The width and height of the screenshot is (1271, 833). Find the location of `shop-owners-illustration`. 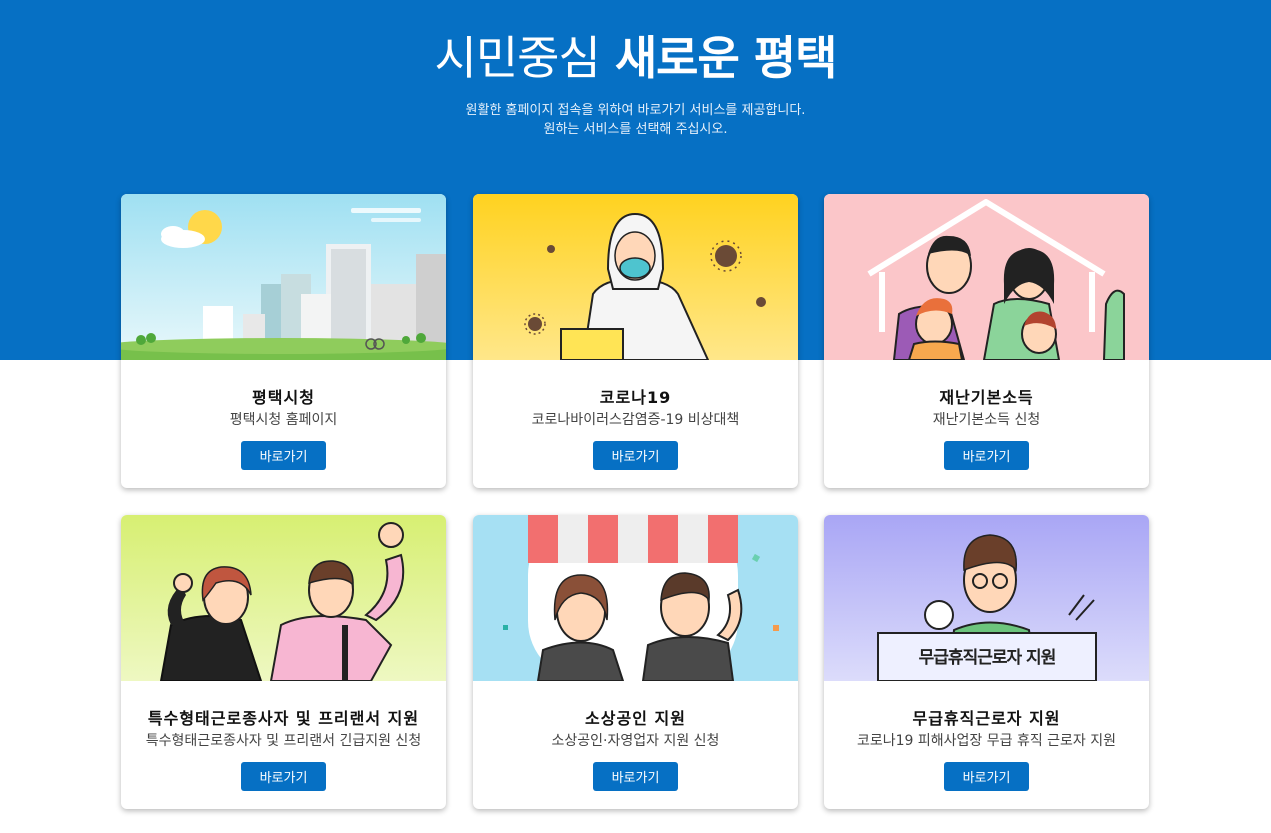

shop-owners-illustration is located at coordinates (635, 598).